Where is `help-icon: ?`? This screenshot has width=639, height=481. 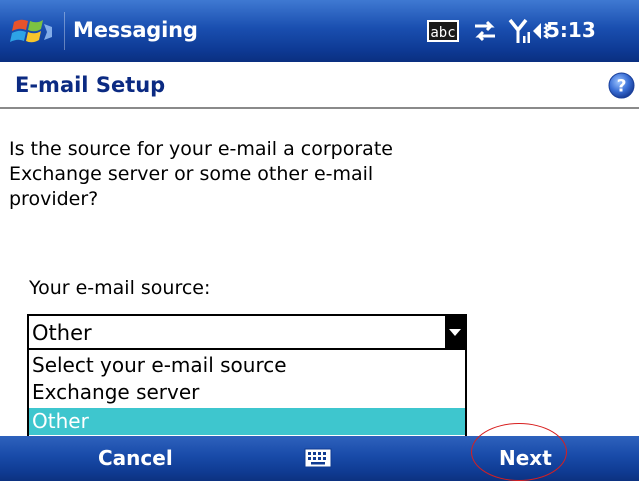 help-icon: ? is located at coordinates (621, 85).